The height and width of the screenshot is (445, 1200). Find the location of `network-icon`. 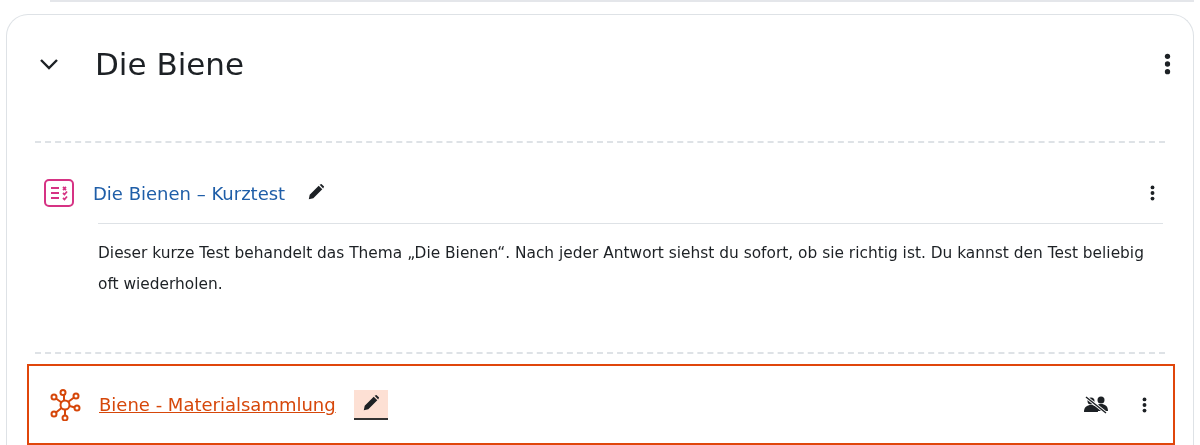

network-icon is located at coordinates (65, 404).